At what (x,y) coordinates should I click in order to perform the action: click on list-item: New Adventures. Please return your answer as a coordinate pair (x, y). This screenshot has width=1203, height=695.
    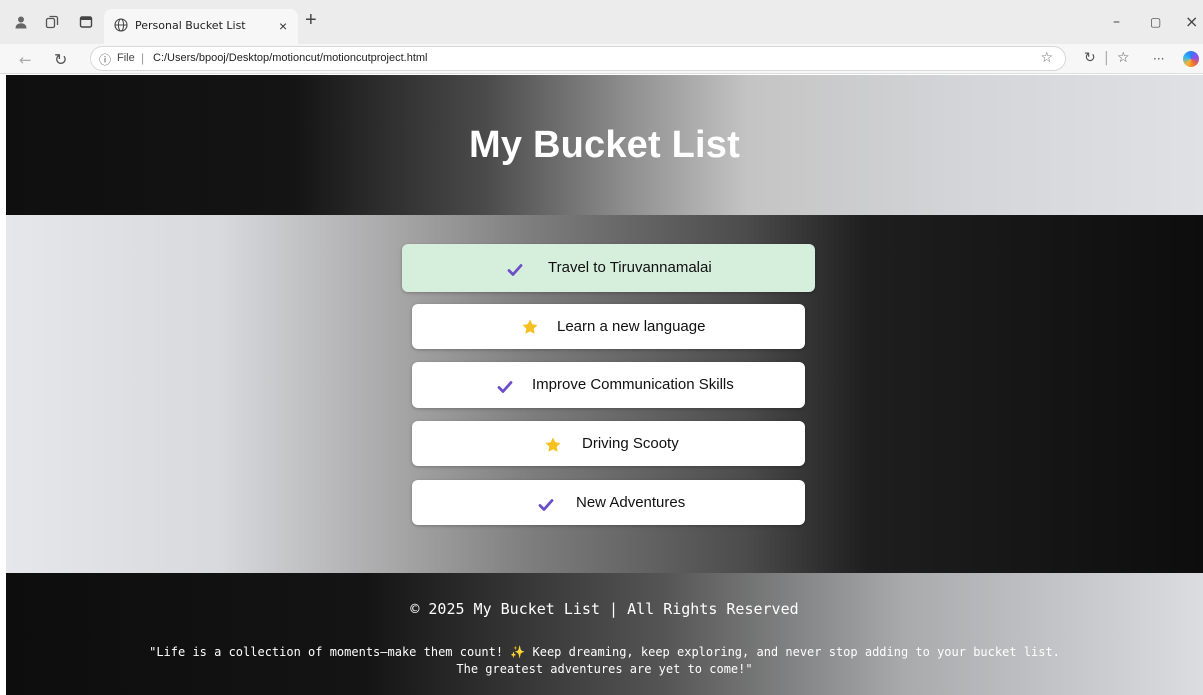
    Looking at the image, I should click on (608, 502).